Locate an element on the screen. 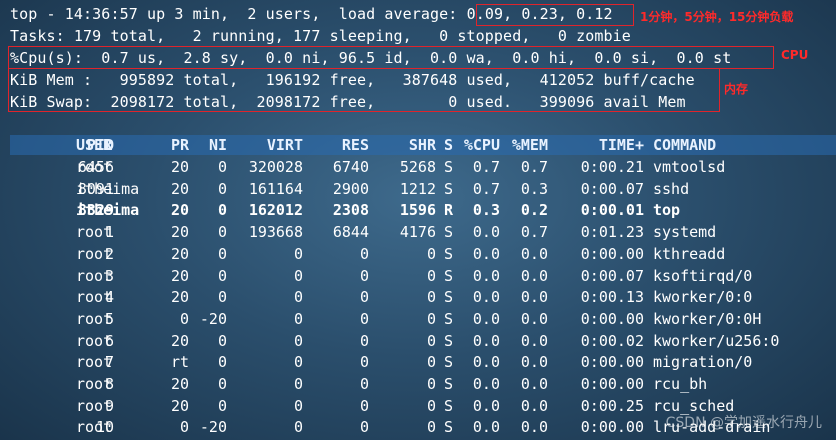  column-header-mem: %MEM is located at coordinates (529, 145).